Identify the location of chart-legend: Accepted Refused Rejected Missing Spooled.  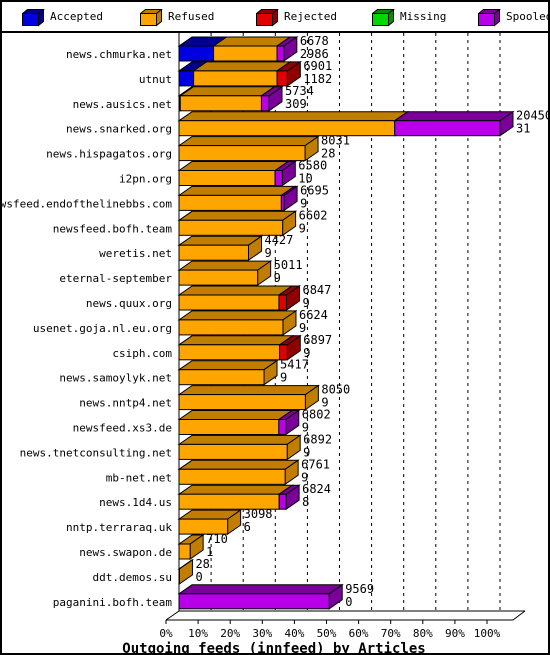
(276, 17).